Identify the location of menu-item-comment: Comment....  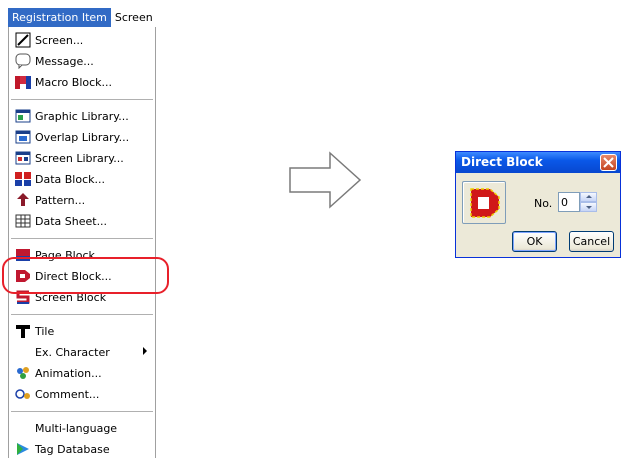
(82, 394).